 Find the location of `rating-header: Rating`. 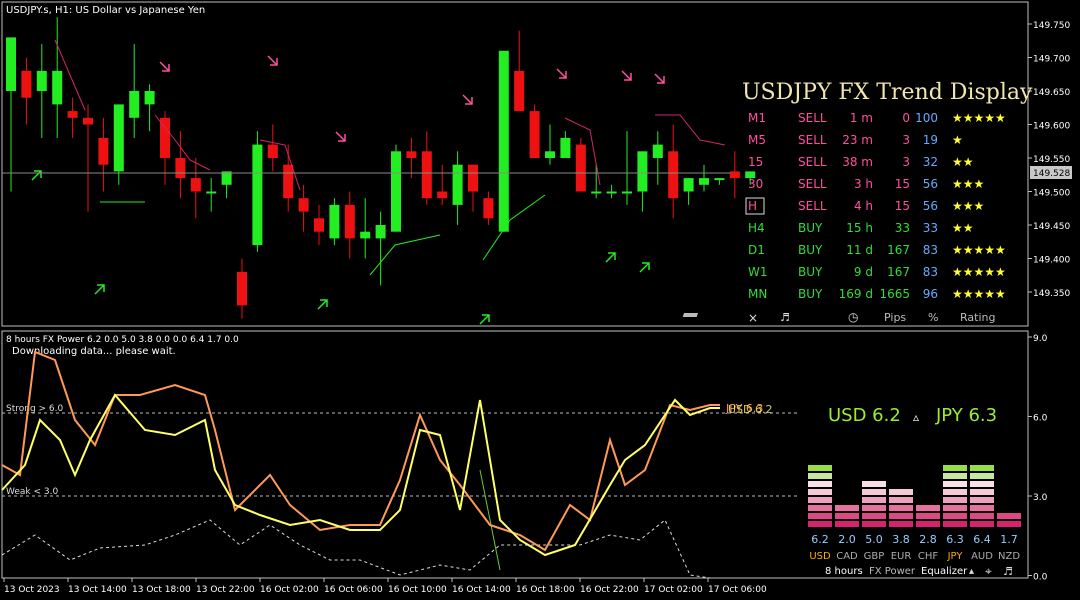

rating-header: Rating is located at coordinates (977, 317).